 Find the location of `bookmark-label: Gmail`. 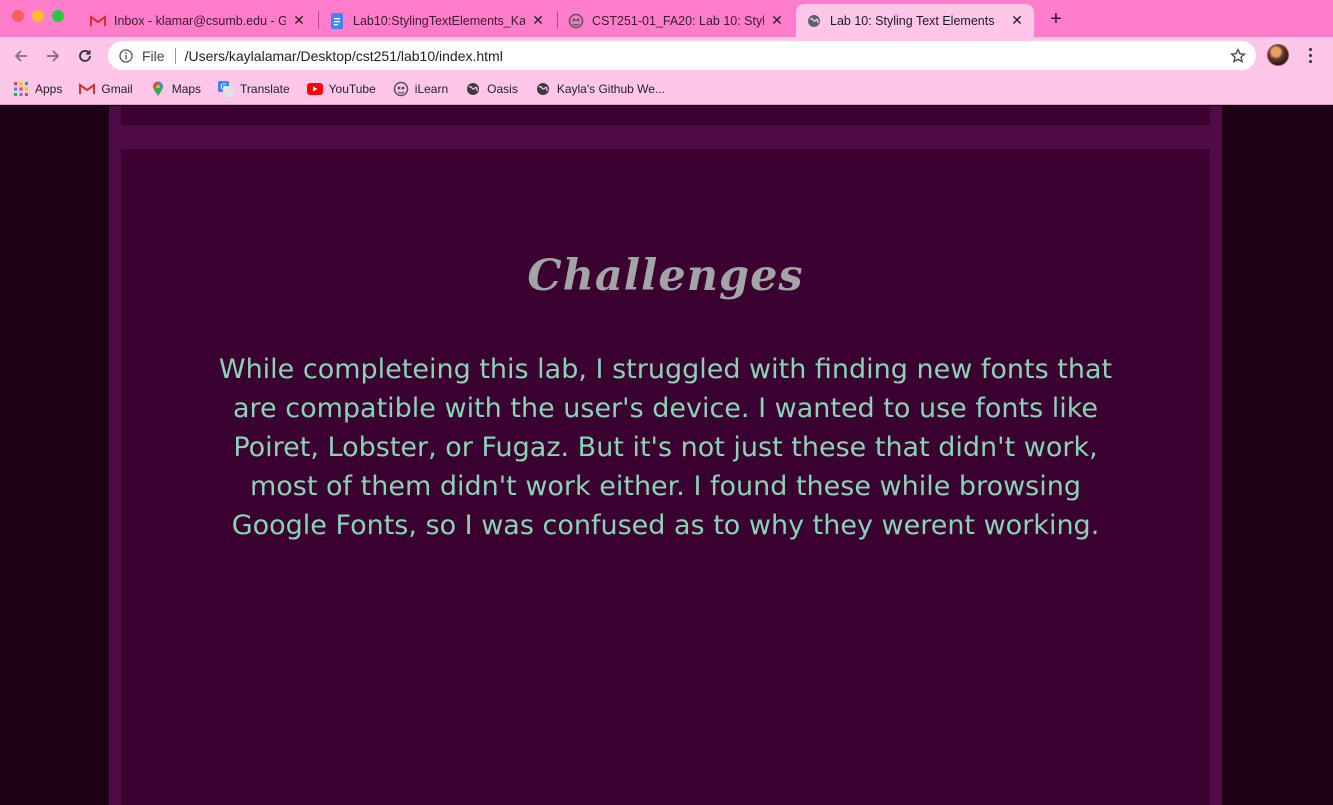

bookmark-label: Gmail is located at coordinates (117, 89).